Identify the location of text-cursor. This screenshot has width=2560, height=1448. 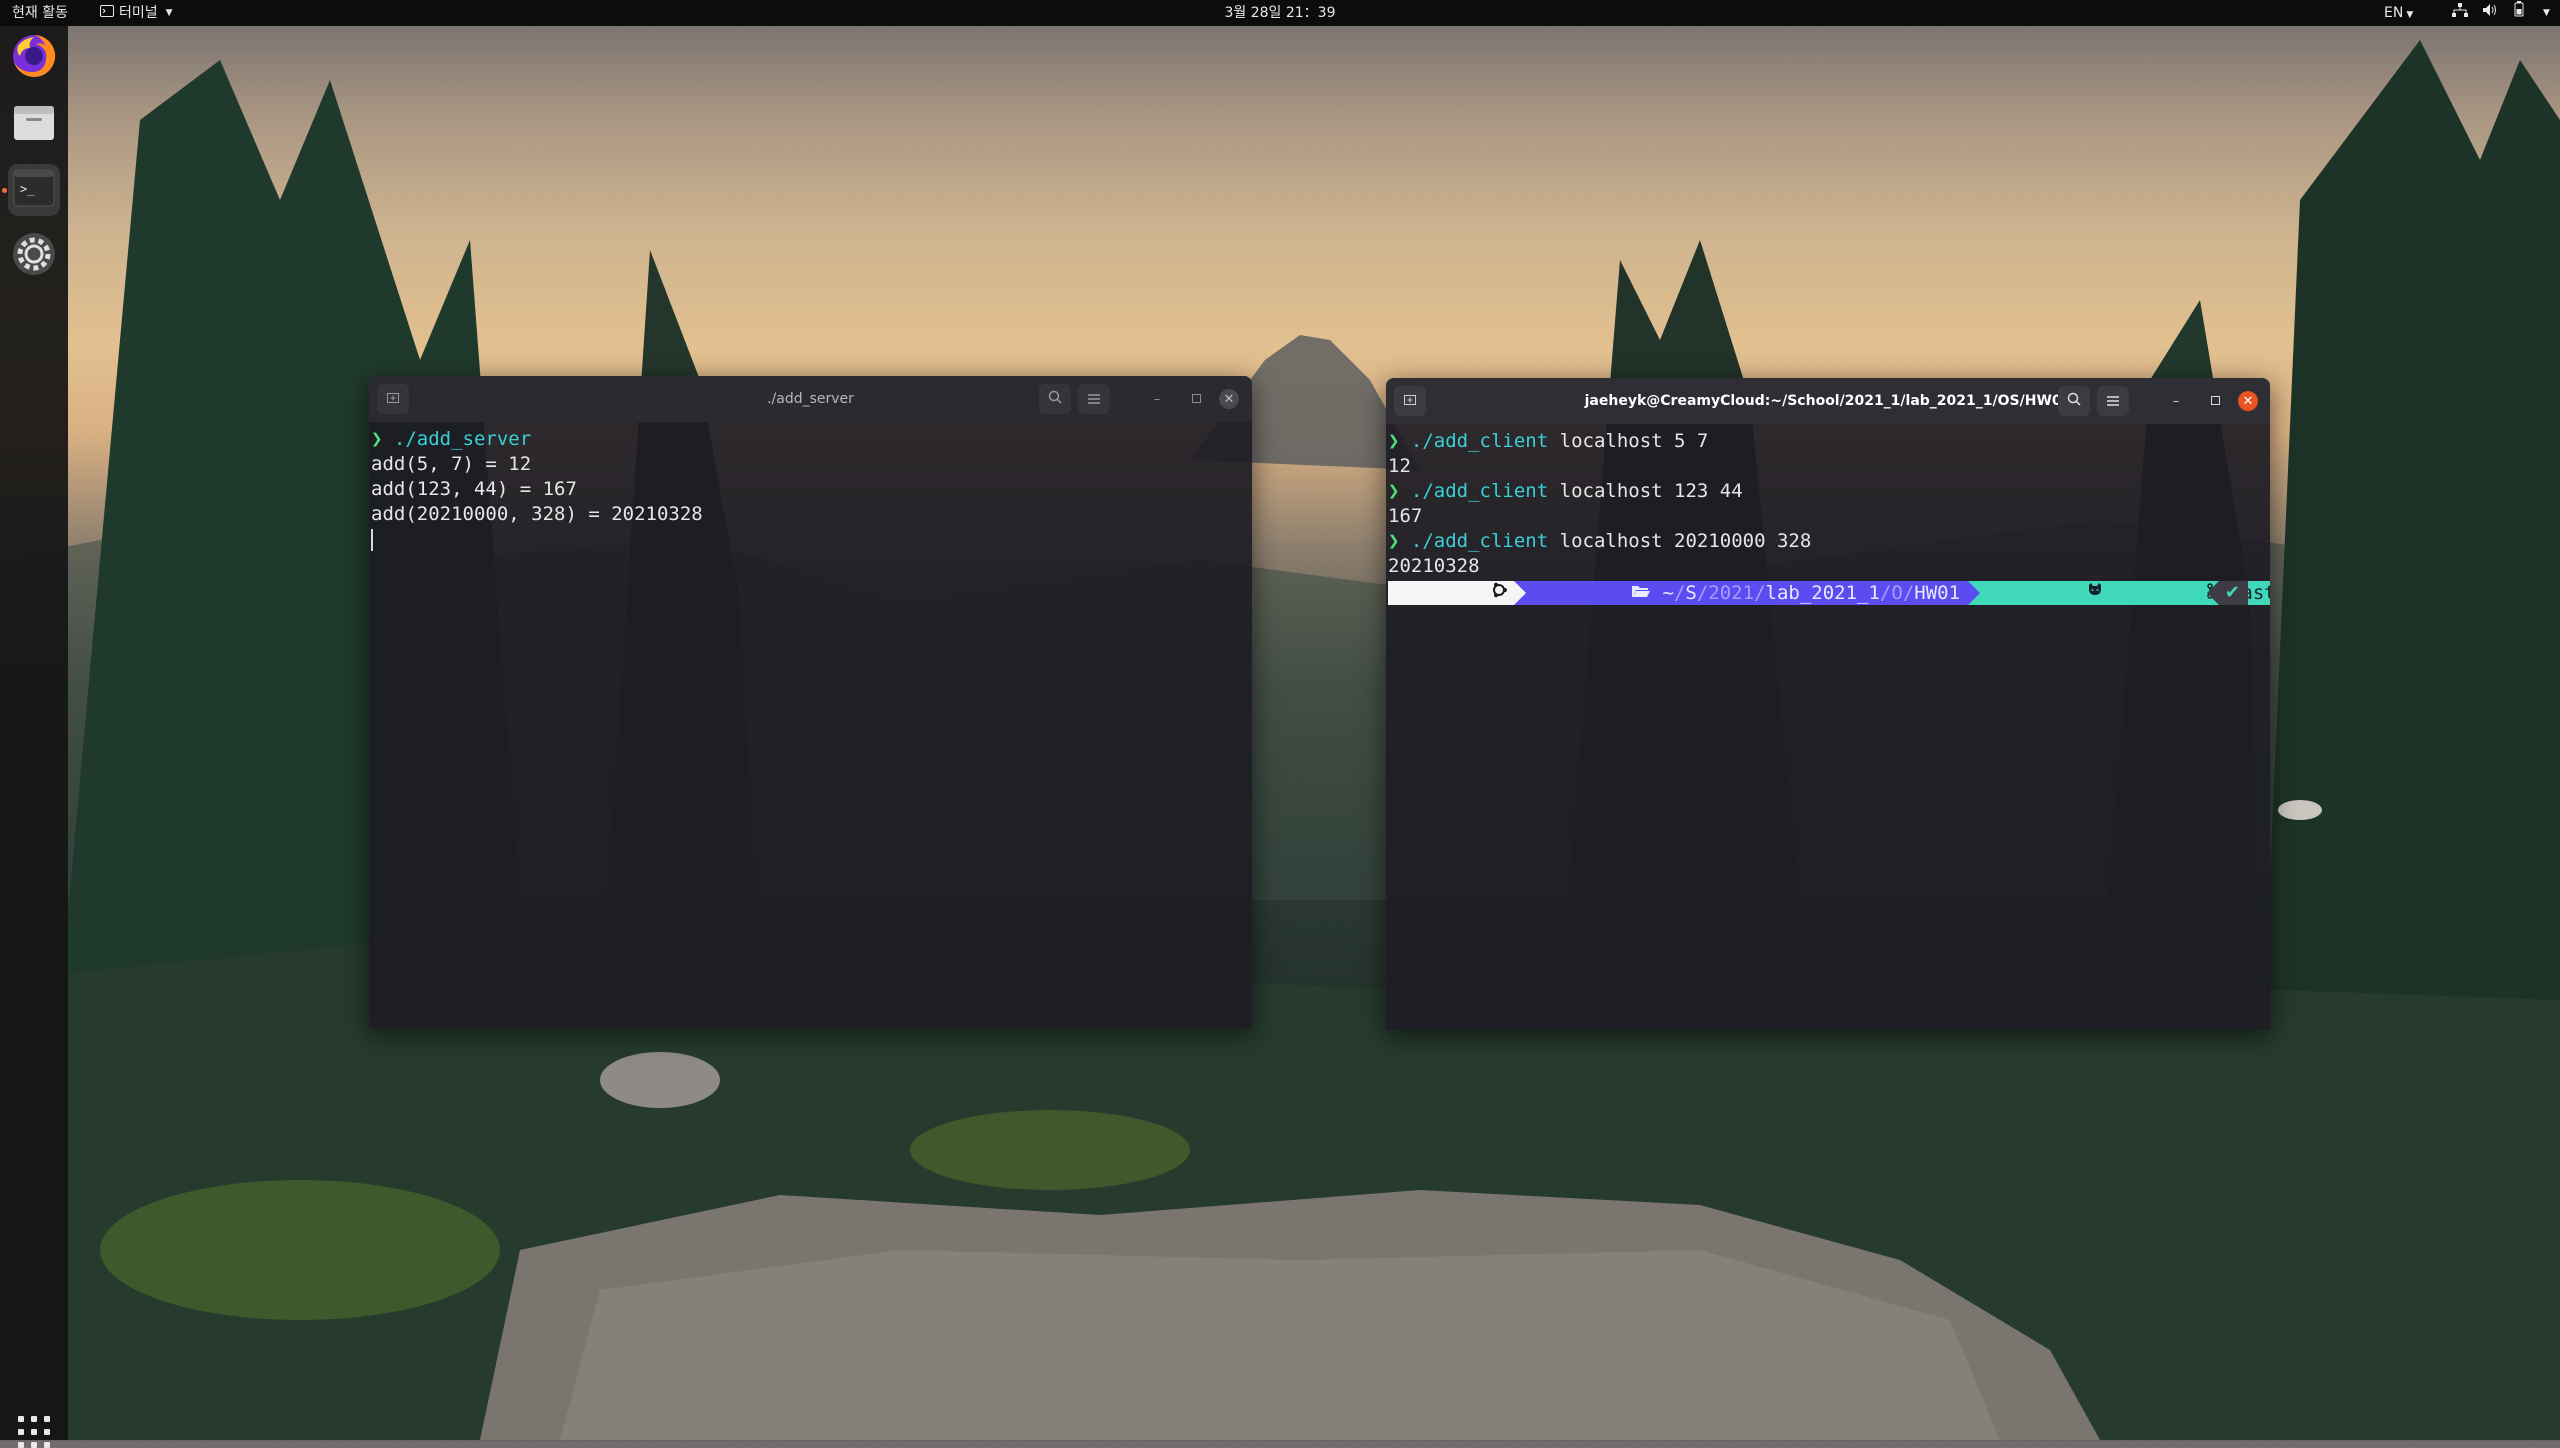
(372, 539).